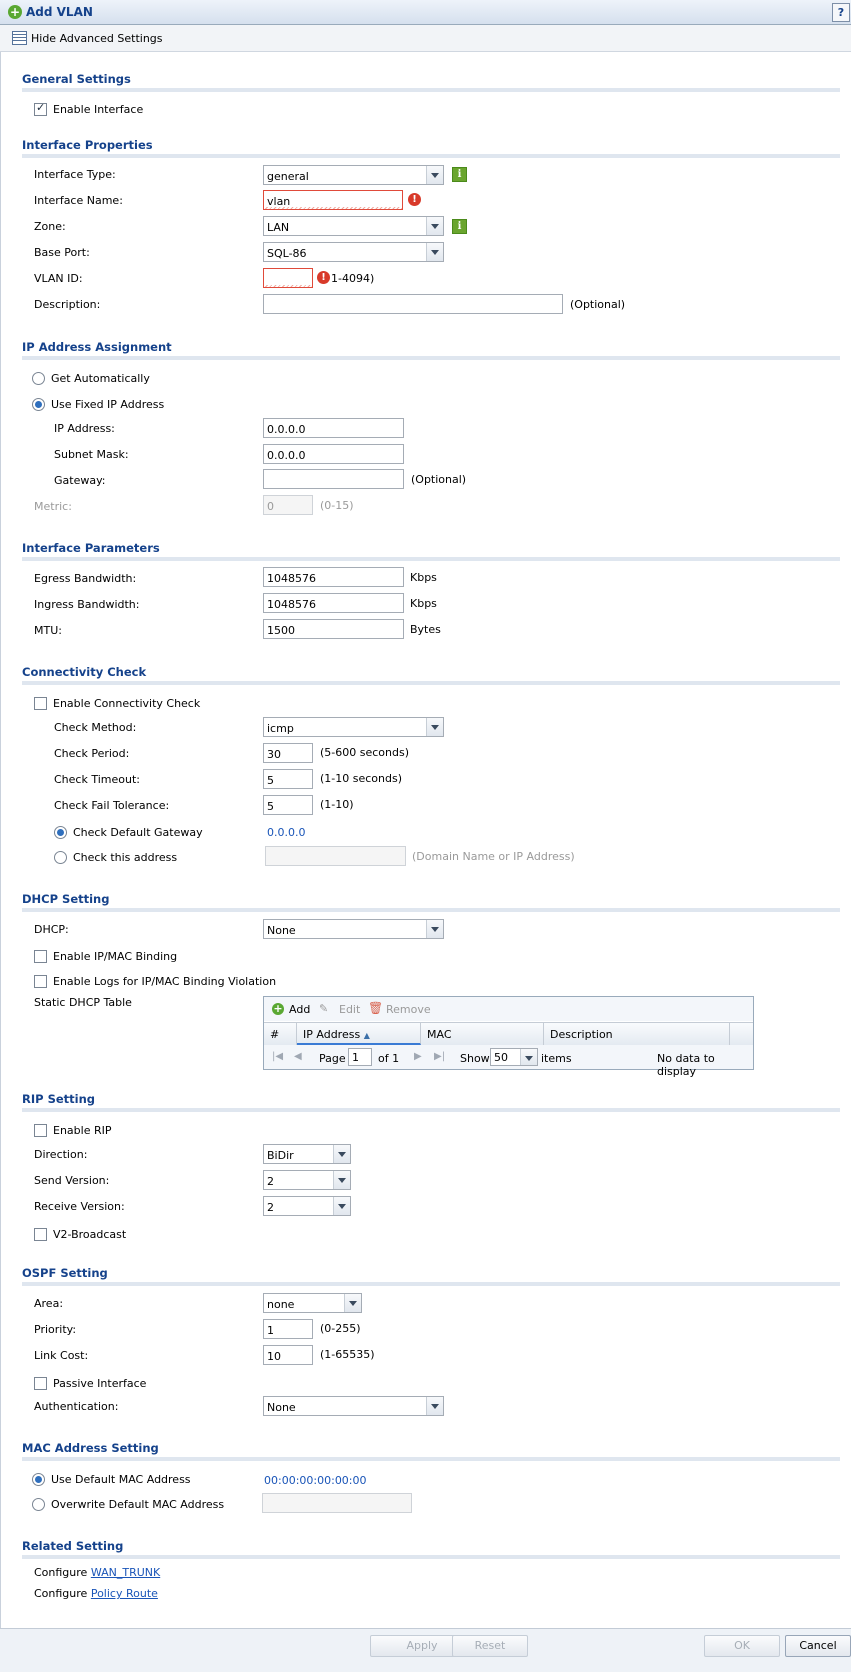 The width and height of the screenshot is (851, 1672). Describe the element at coordinates (333, 479) in the screenshot. I see `gateway-input` at that location.